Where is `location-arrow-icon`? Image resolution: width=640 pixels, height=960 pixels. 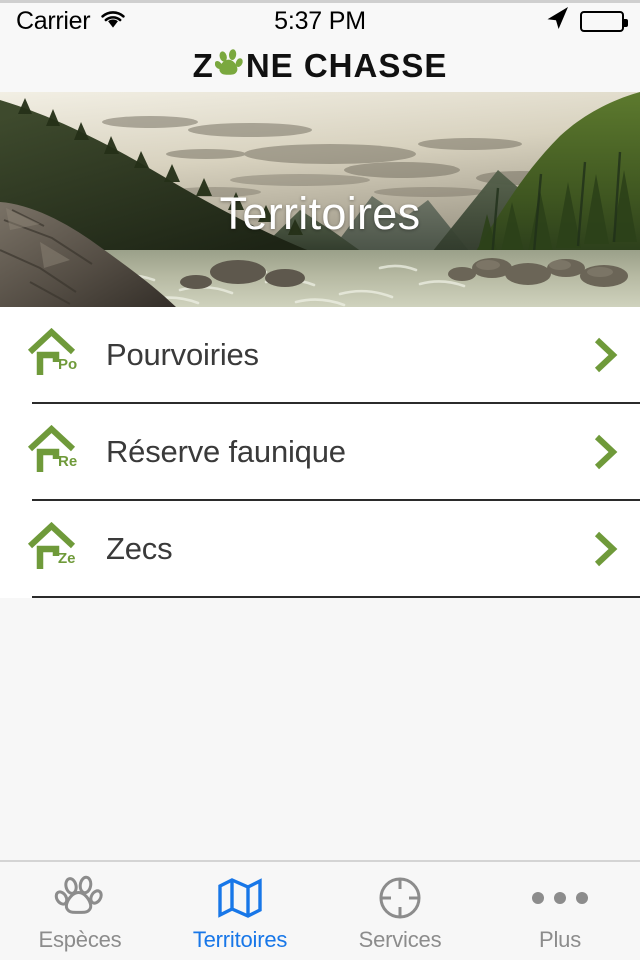
location-arrow-icon is located at coordinates (557, 21).